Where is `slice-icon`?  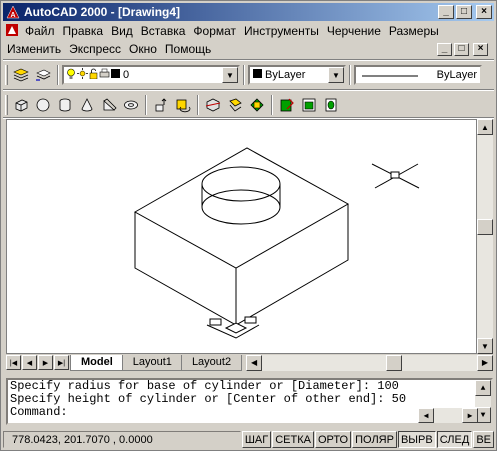 slice-icon is located at coordinates (213, 105).